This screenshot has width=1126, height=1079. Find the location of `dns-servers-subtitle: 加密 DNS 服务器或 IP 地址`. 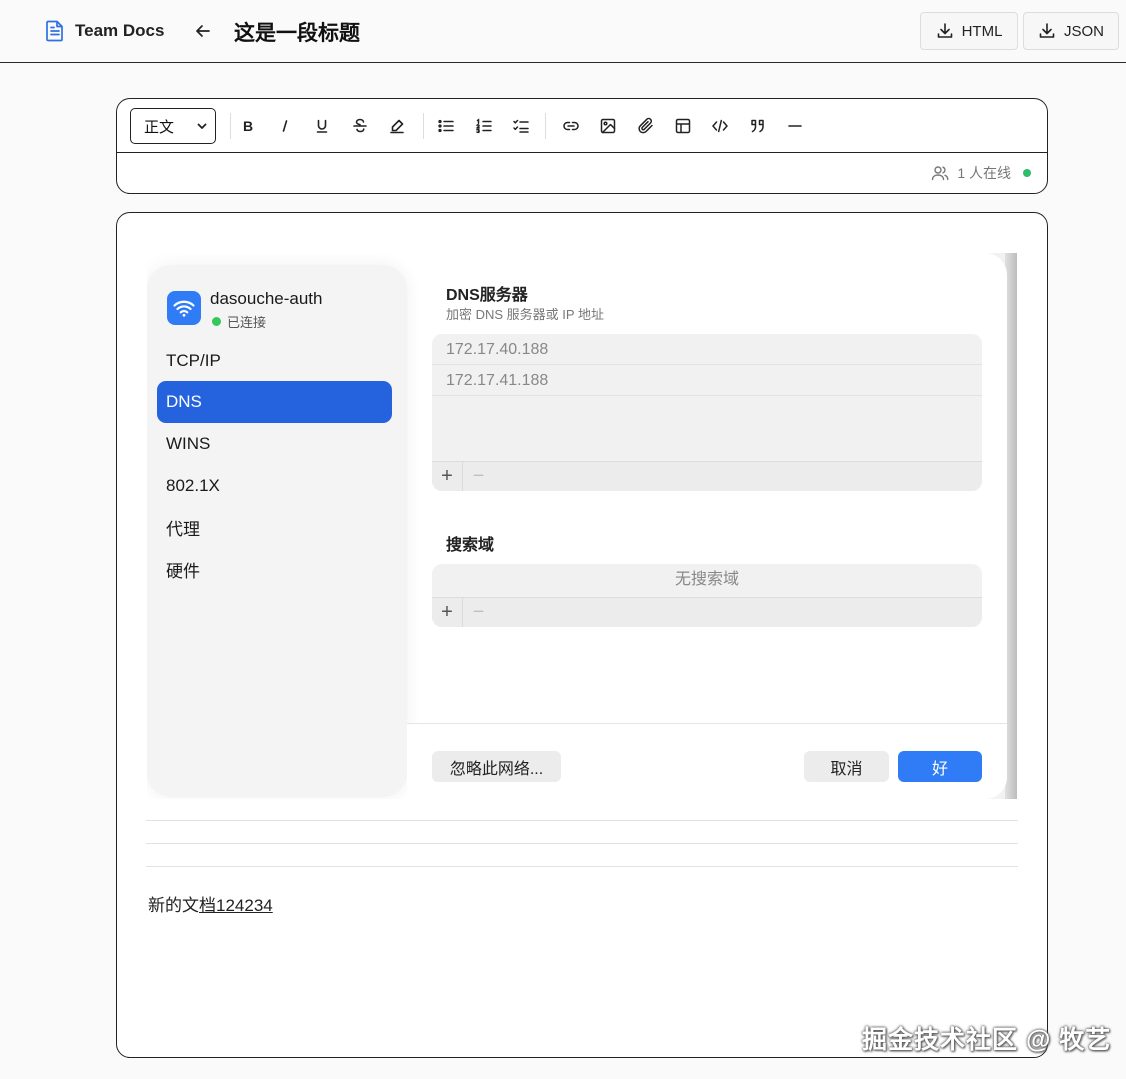

dns-servers-subtitle: 加密 DNS 服务器或 IP 地址 is located at coordinates (525, 314).